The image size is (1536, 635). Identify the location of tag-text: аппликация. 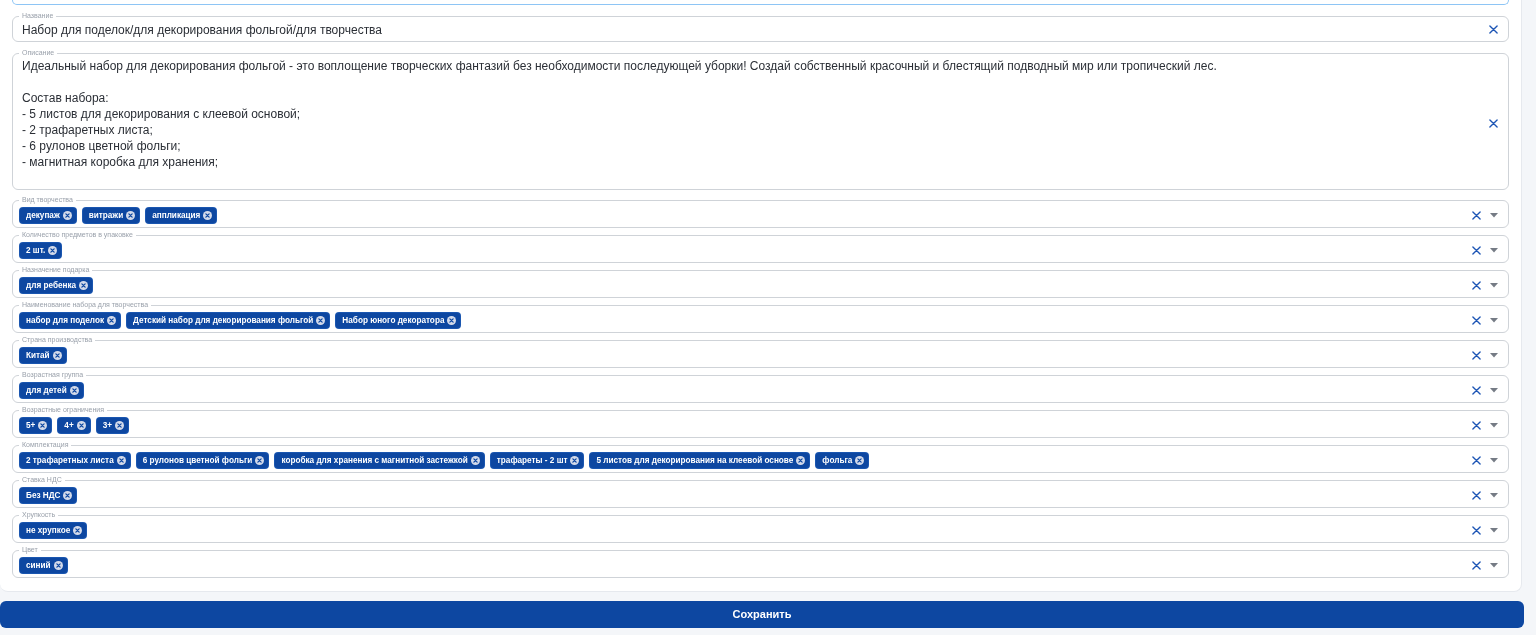
(176, 215).